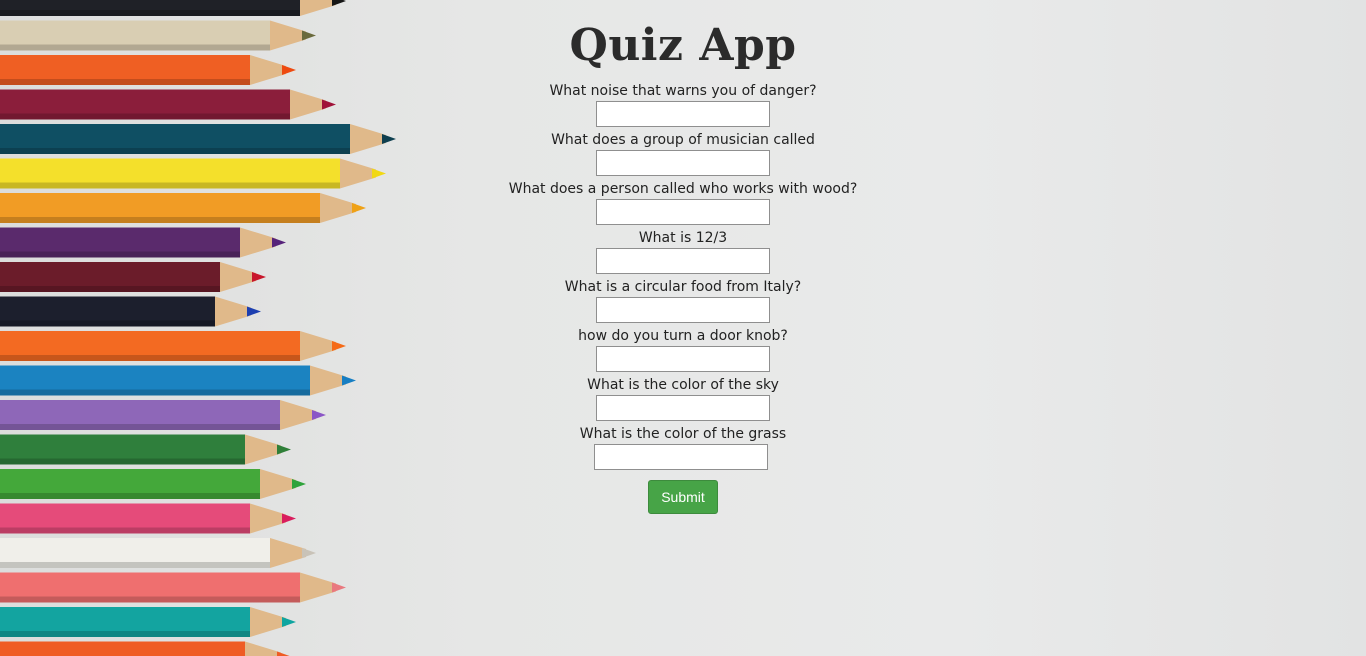  What do you see at coordinates (683, 91) in the screenshot?
I see `question-label: What noise that warns you of danger?` at bounding box center [683, 91].